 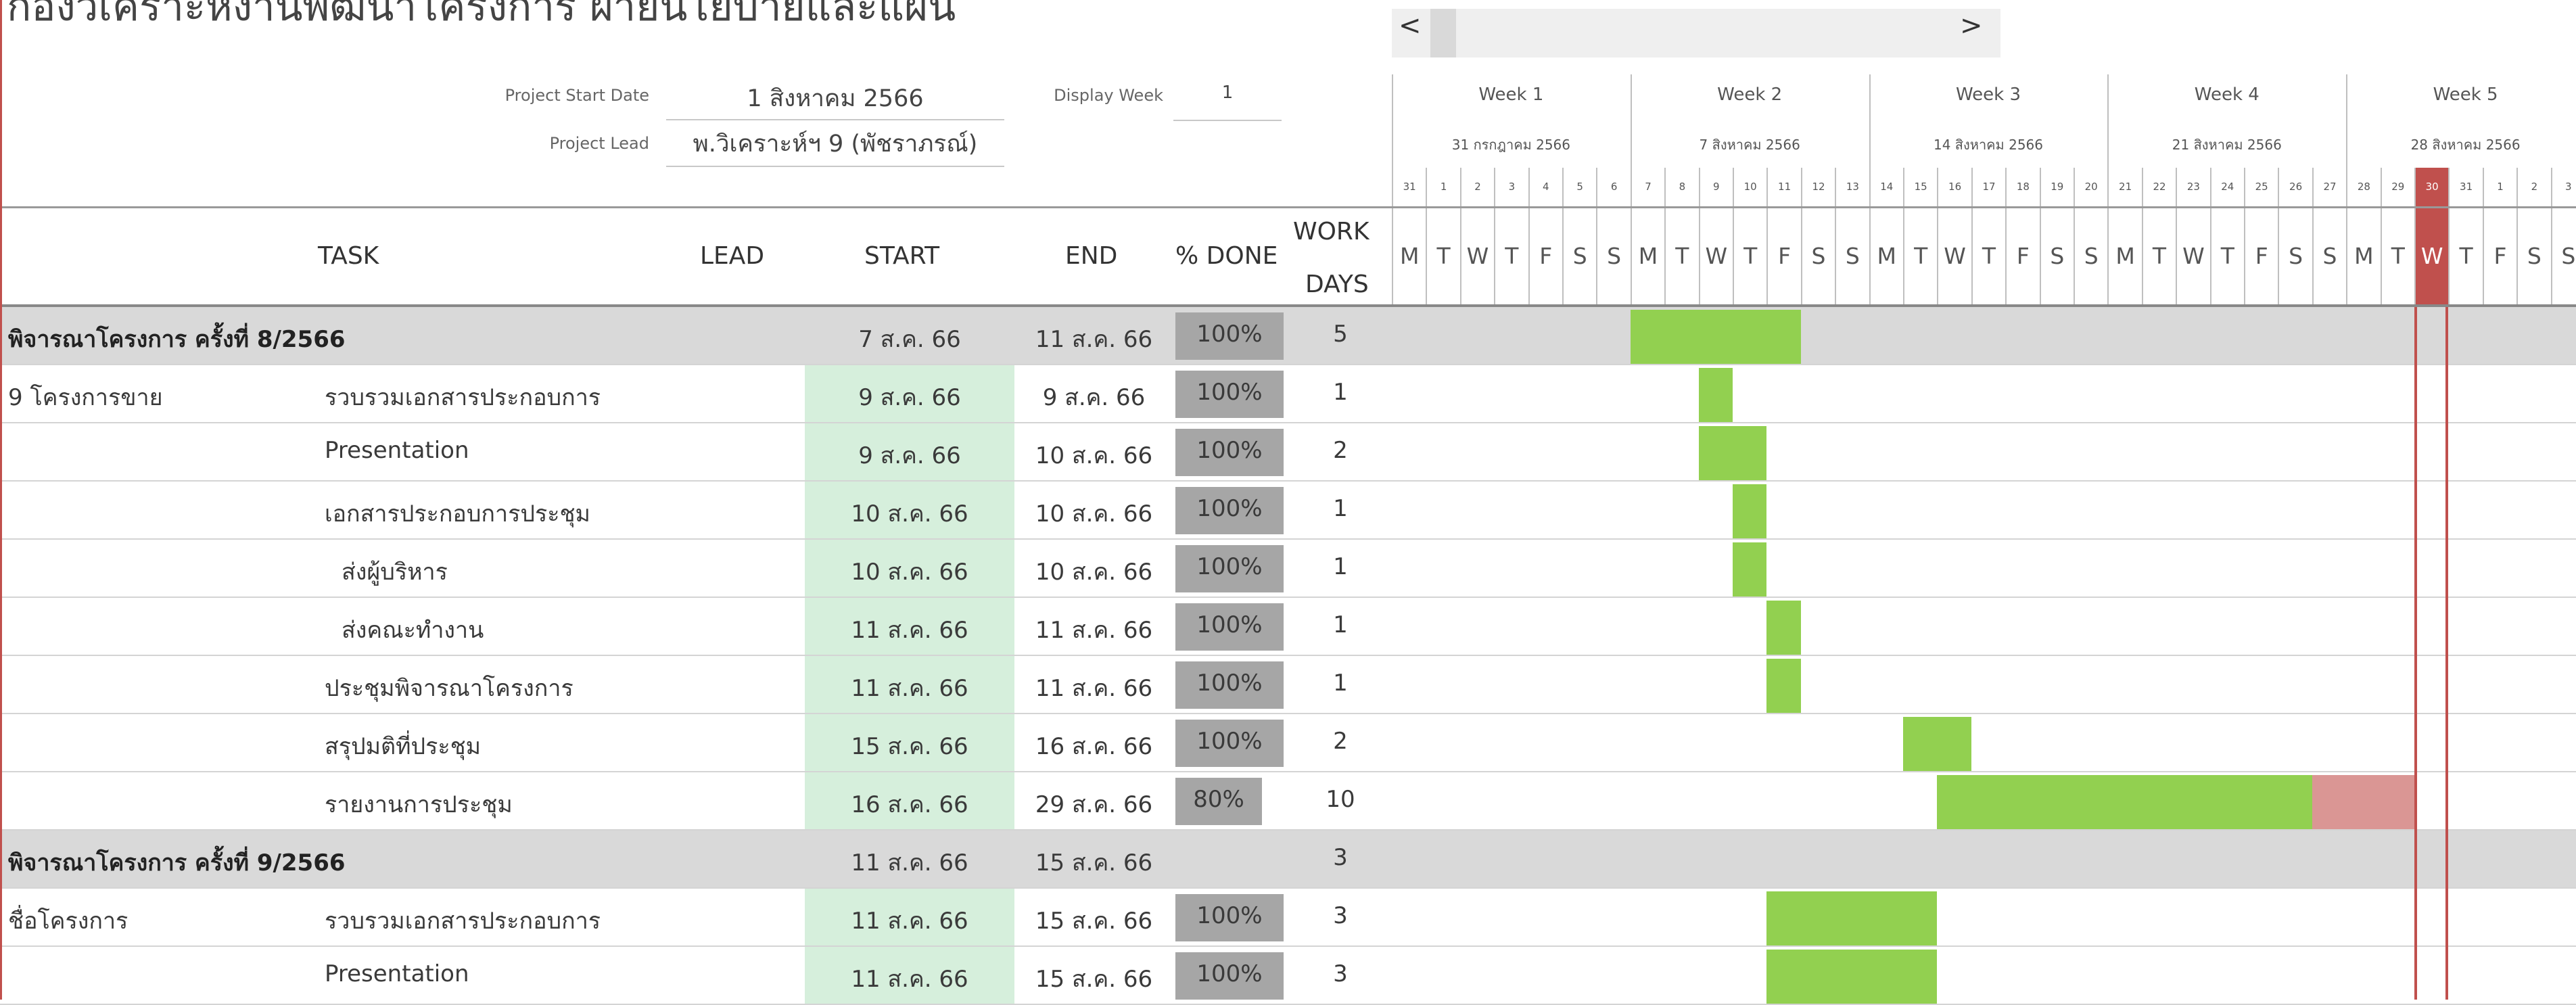 What do you see at coordinates (1091, 256) in the screenshot?
I see `col-header-end: END` at bounding box center [1091, 256].